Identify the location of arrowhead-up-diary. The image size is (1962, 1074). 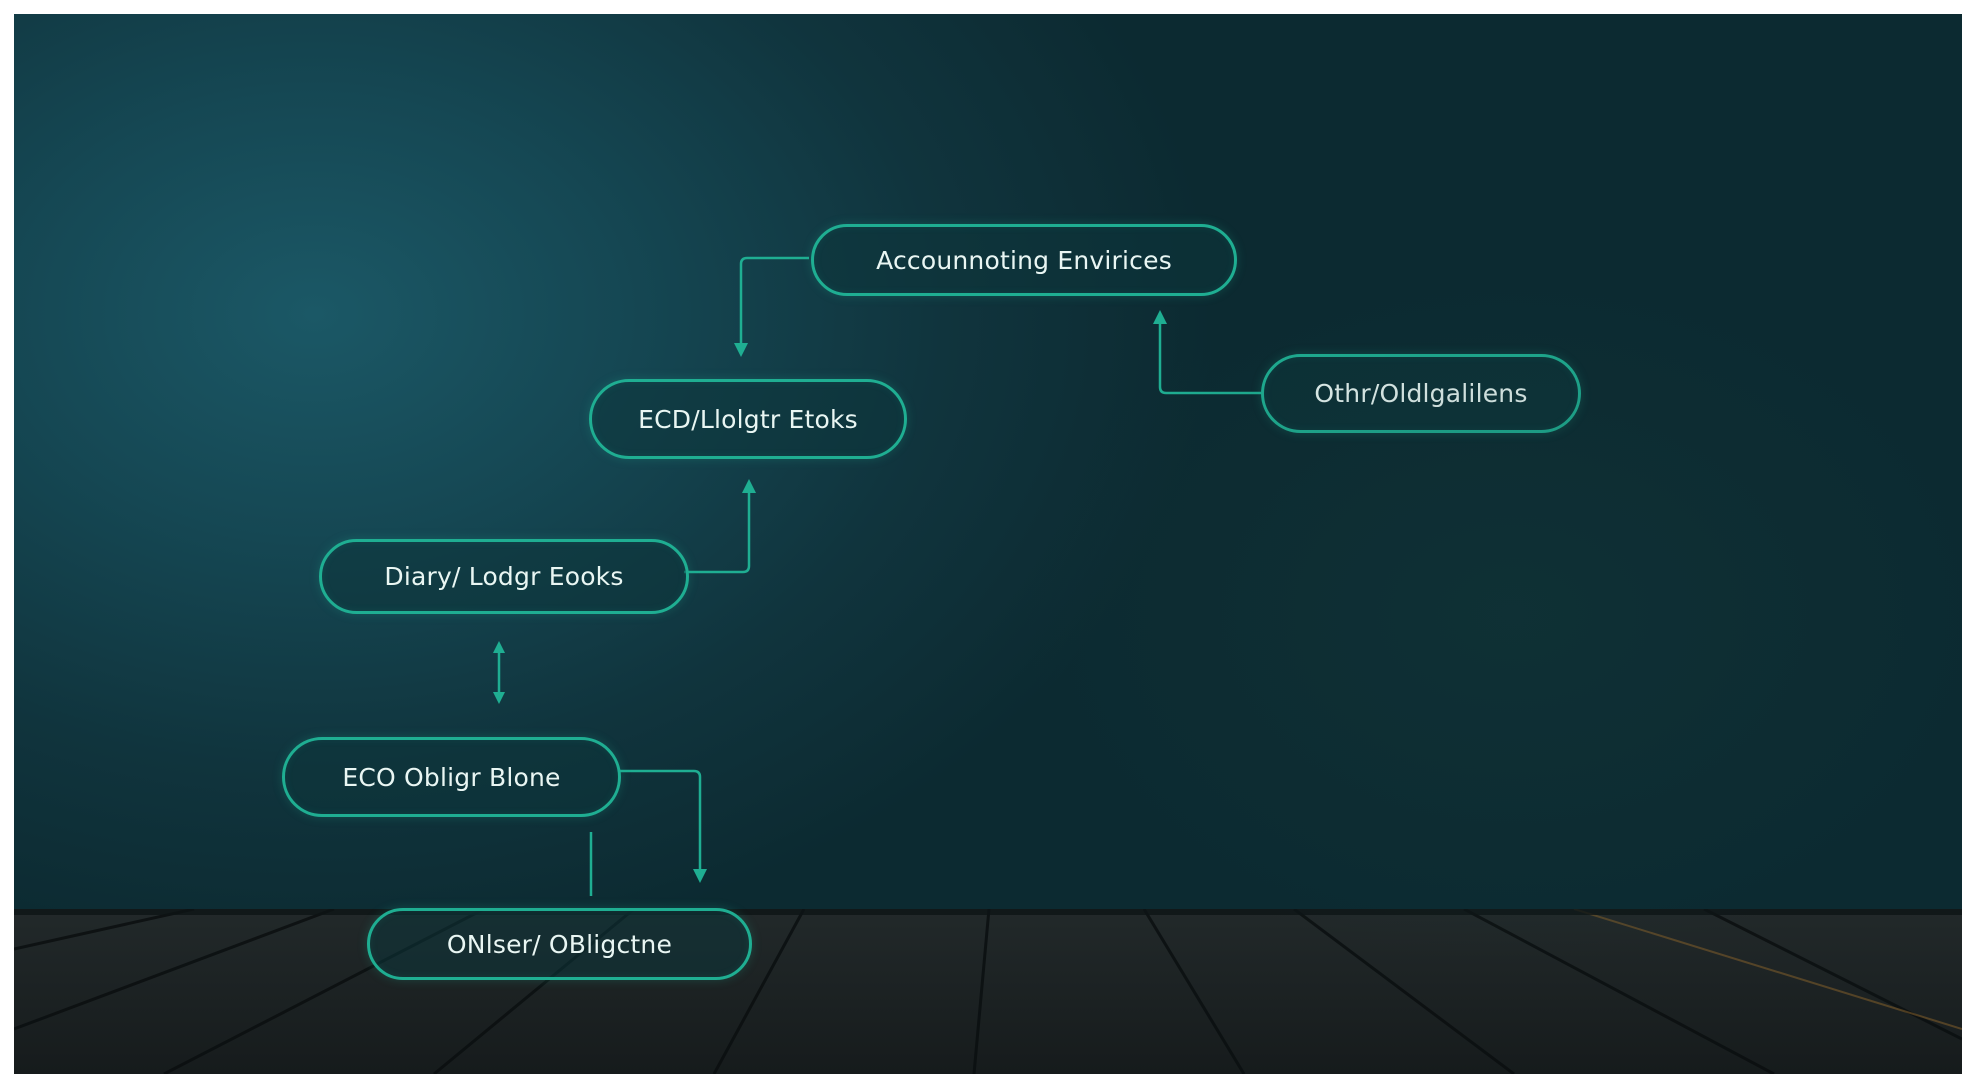
(499, 647).